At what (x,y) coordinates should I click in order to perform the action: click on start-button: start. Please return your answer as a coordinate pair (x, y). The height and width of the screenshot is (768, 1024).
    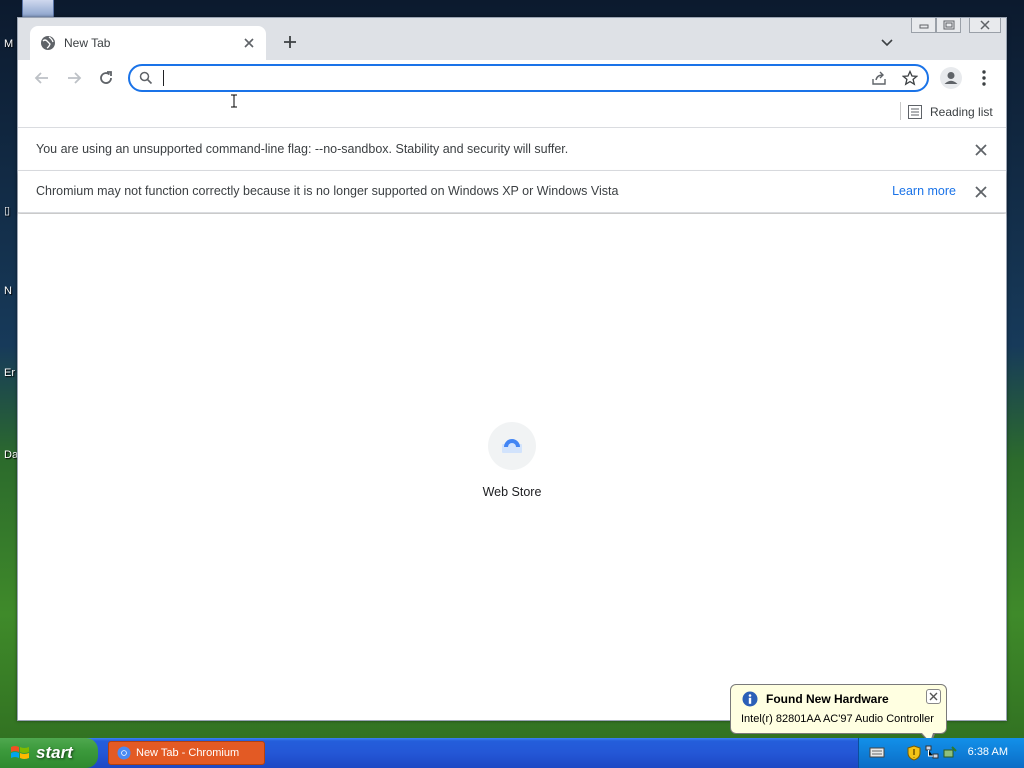
    Looking at the image, I should click on (49, 753).